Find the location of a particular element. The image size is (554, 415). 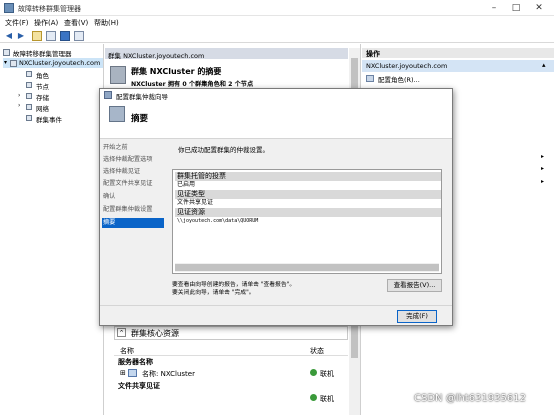

close-icon: ✕ is located at coordinates (539, 8).